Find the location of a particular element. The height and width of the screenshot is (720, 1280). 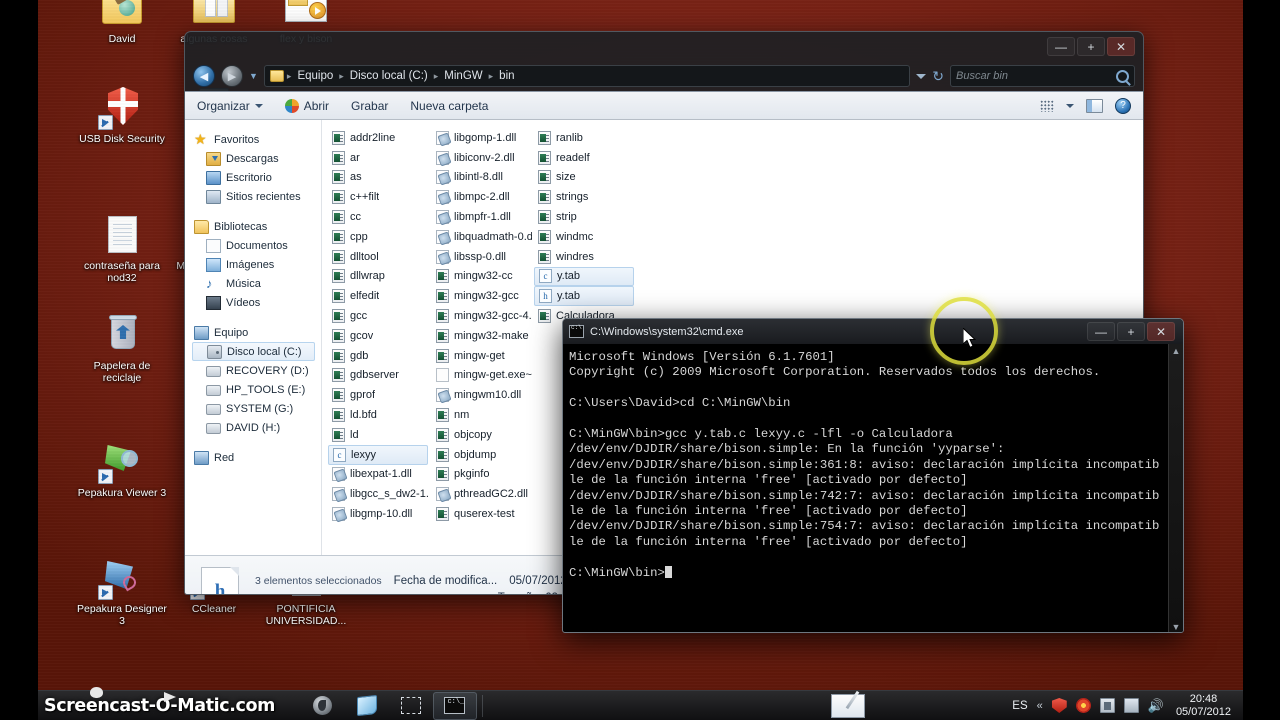

file-item: libexpat-1.dll is located at coordinates (378, 475).